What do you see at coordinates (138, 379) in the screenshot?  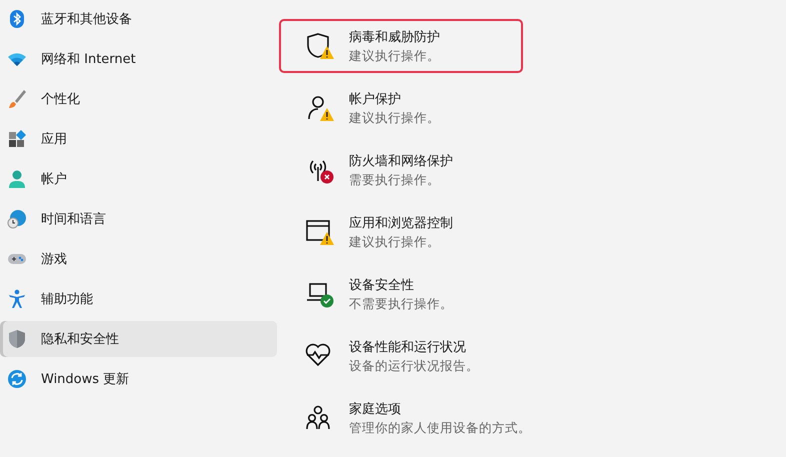 I see `nav-item: Windows 更新` at bounding box center [138, 379].